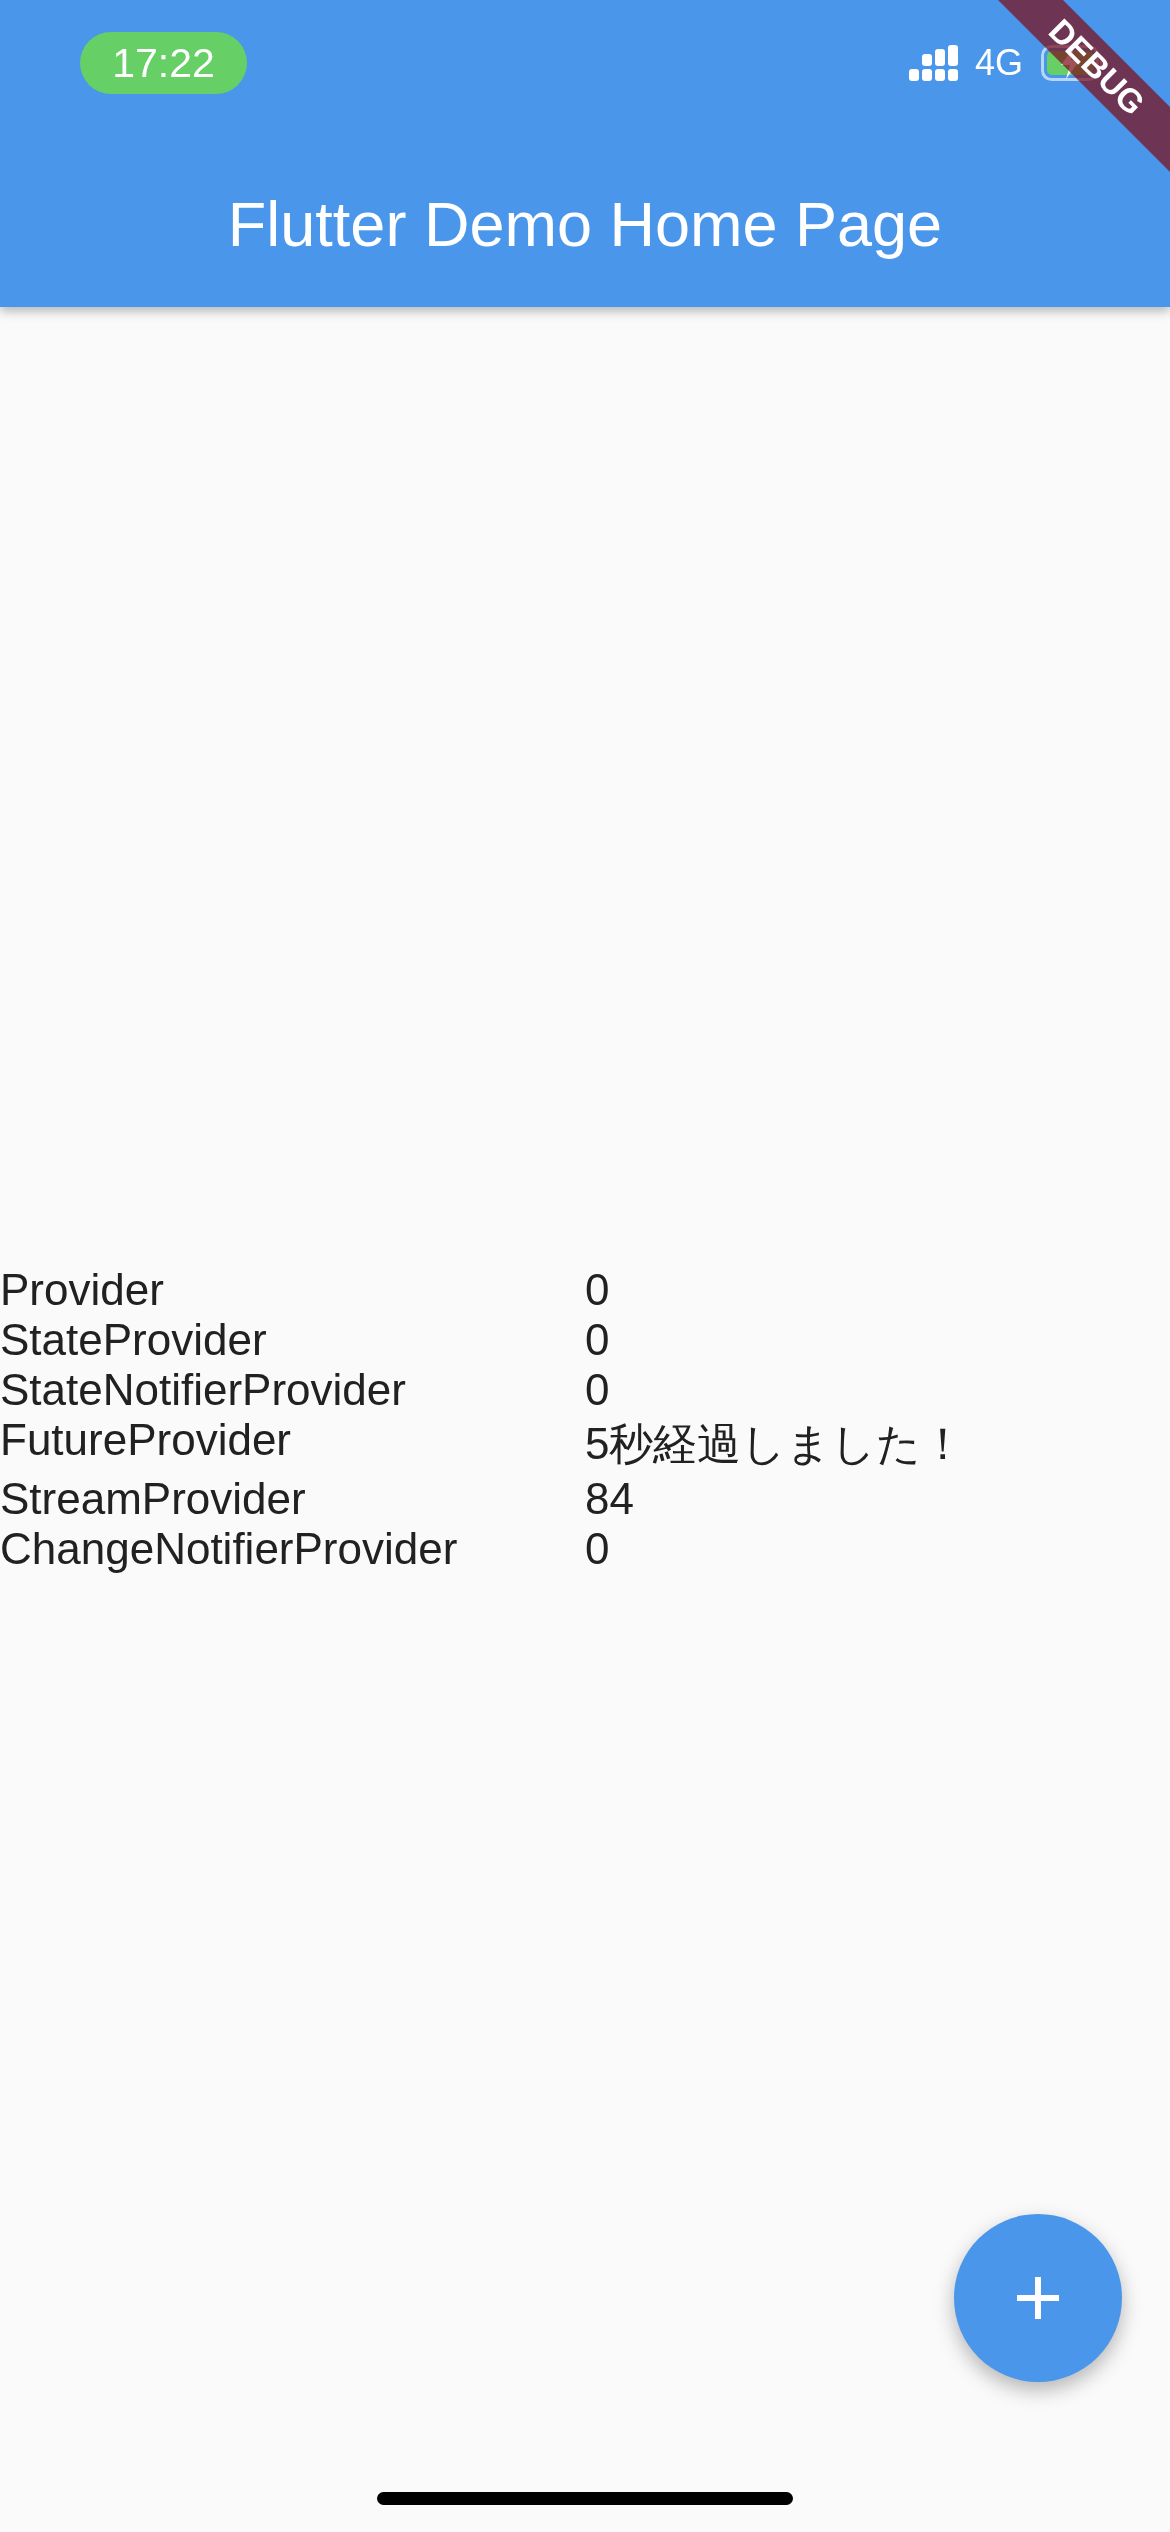 Image resolution: width=1170 pixels, height=2532 pixels. I want to click on provider-name: ChangeNotifierProvider, so click(229, 1549).